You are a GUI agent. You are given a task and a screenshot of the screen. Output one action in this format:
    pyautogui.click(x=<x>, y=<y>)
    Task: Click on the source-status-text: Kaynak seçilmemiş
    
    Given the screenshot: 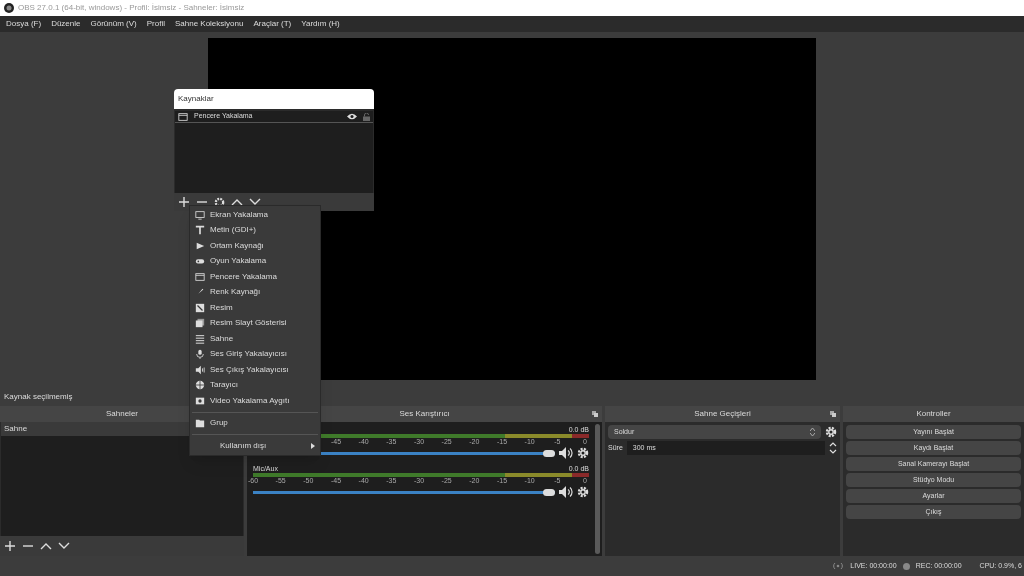 What is the action you would take?
    pyautogui.click(x=38, y=397)
    